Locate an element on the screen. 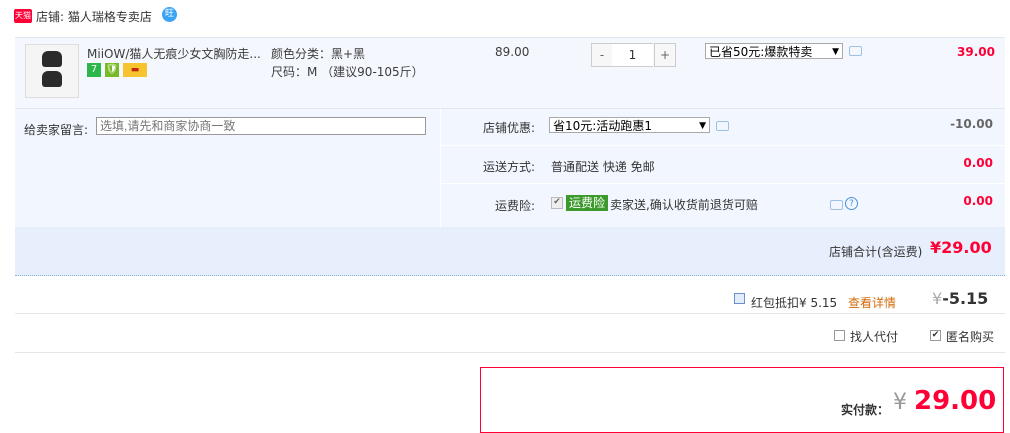 The image size is (1010, 433). shipping-method: 普通配送 快递 免邮 is located at coordinates (603, 167).